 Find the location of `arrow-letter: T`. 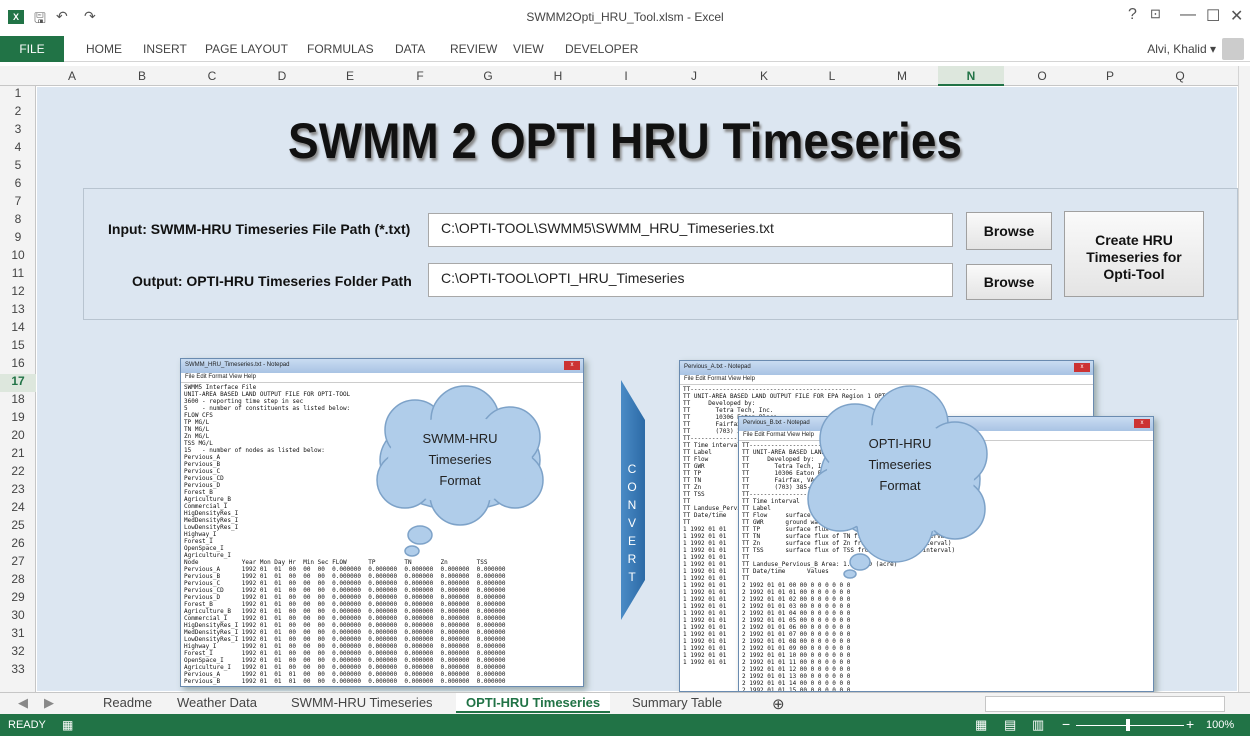

arrow-letter: T is located at coordinates (632, 577).